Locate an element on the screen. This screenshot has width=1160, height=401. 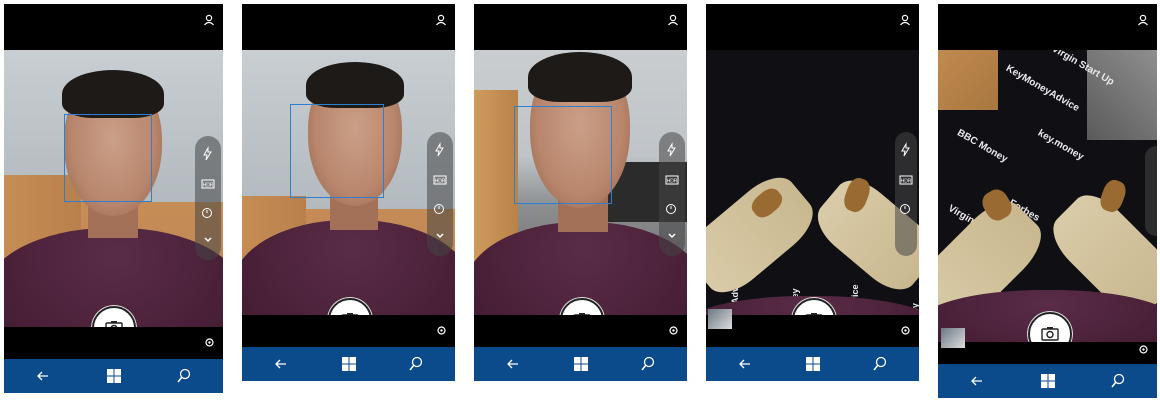
floor-word: KeyMoneyAdvice is located at coordinates (1042, 89).